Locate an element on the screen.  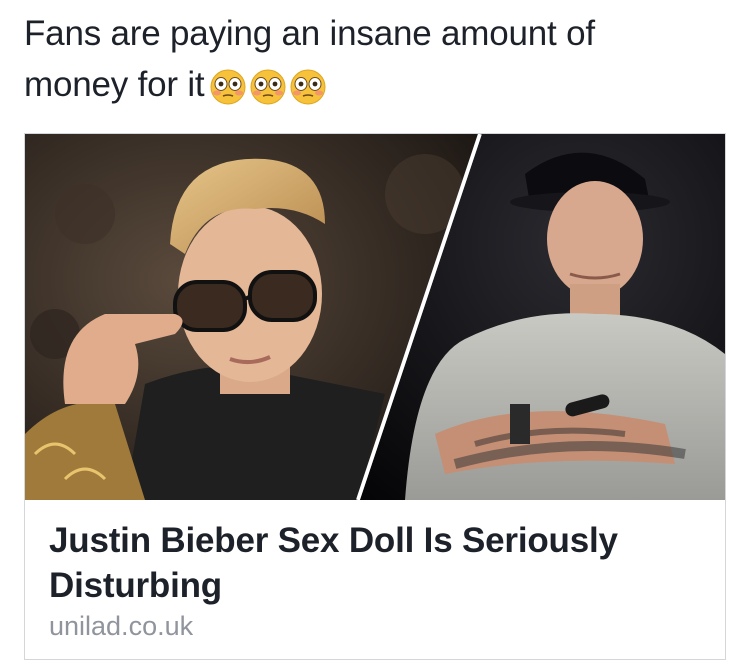
post-text-line-1: Fans are paying an insane amount of is located at coordinates (309, 33).